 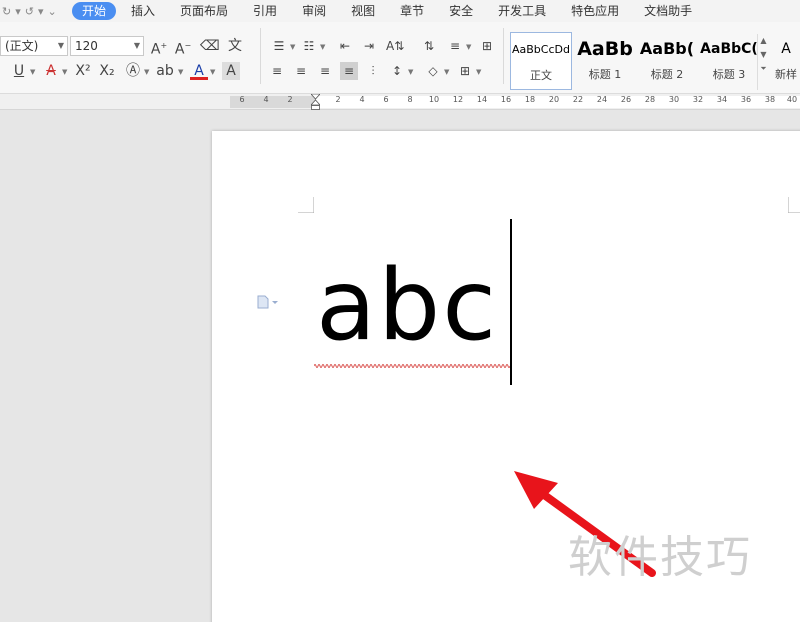 What do you see at coordinates (349, 71) in the screenshot?
I see `justify-icon: ≡` at bounding box center [349, 71].